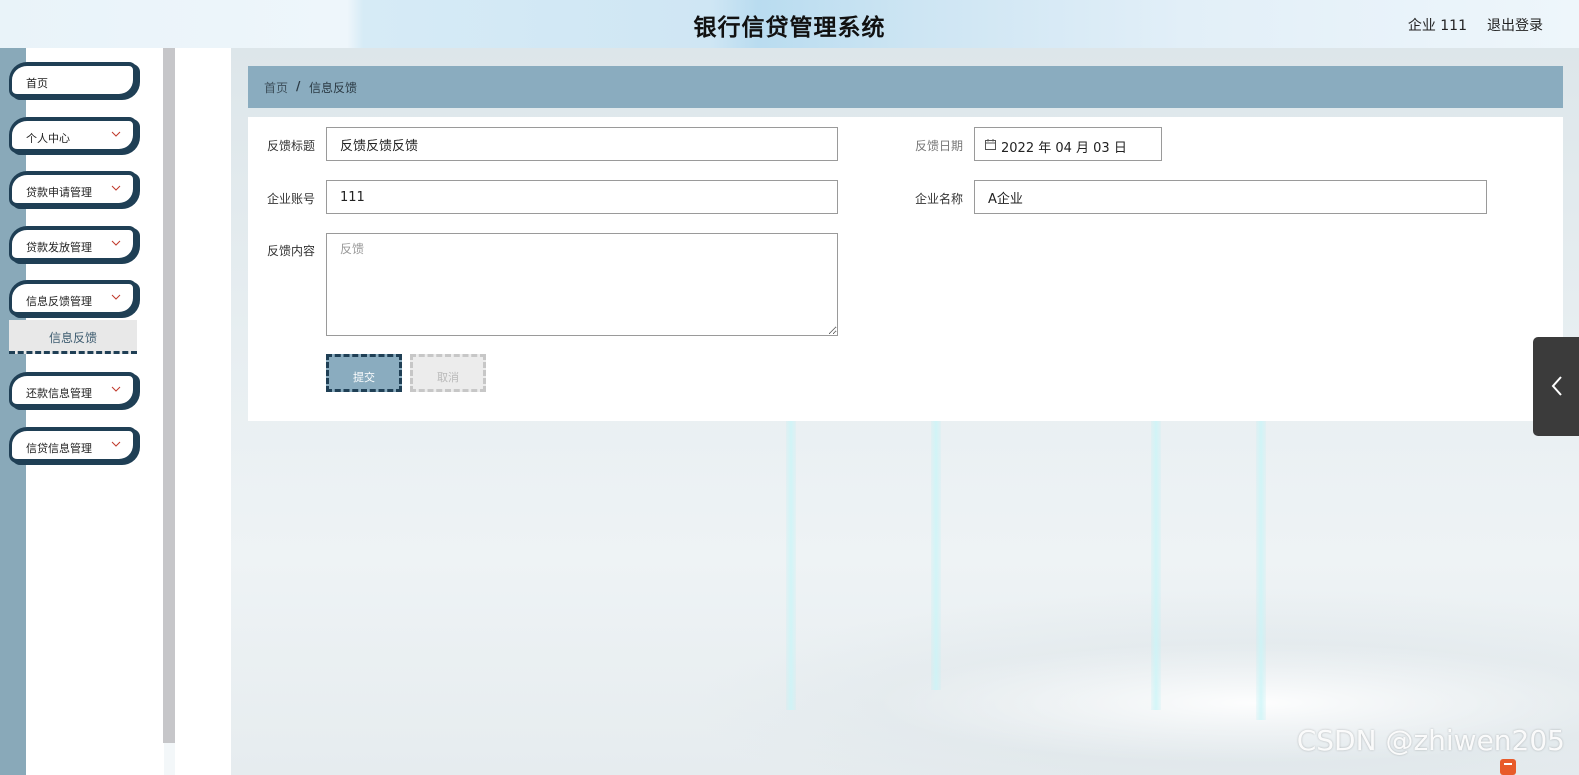 The image size is (1579, 775). What do you see at coordinates (169, 395) in the screenshot?
I see `sidebar-scrollbar` at bounding box center [169, 395].